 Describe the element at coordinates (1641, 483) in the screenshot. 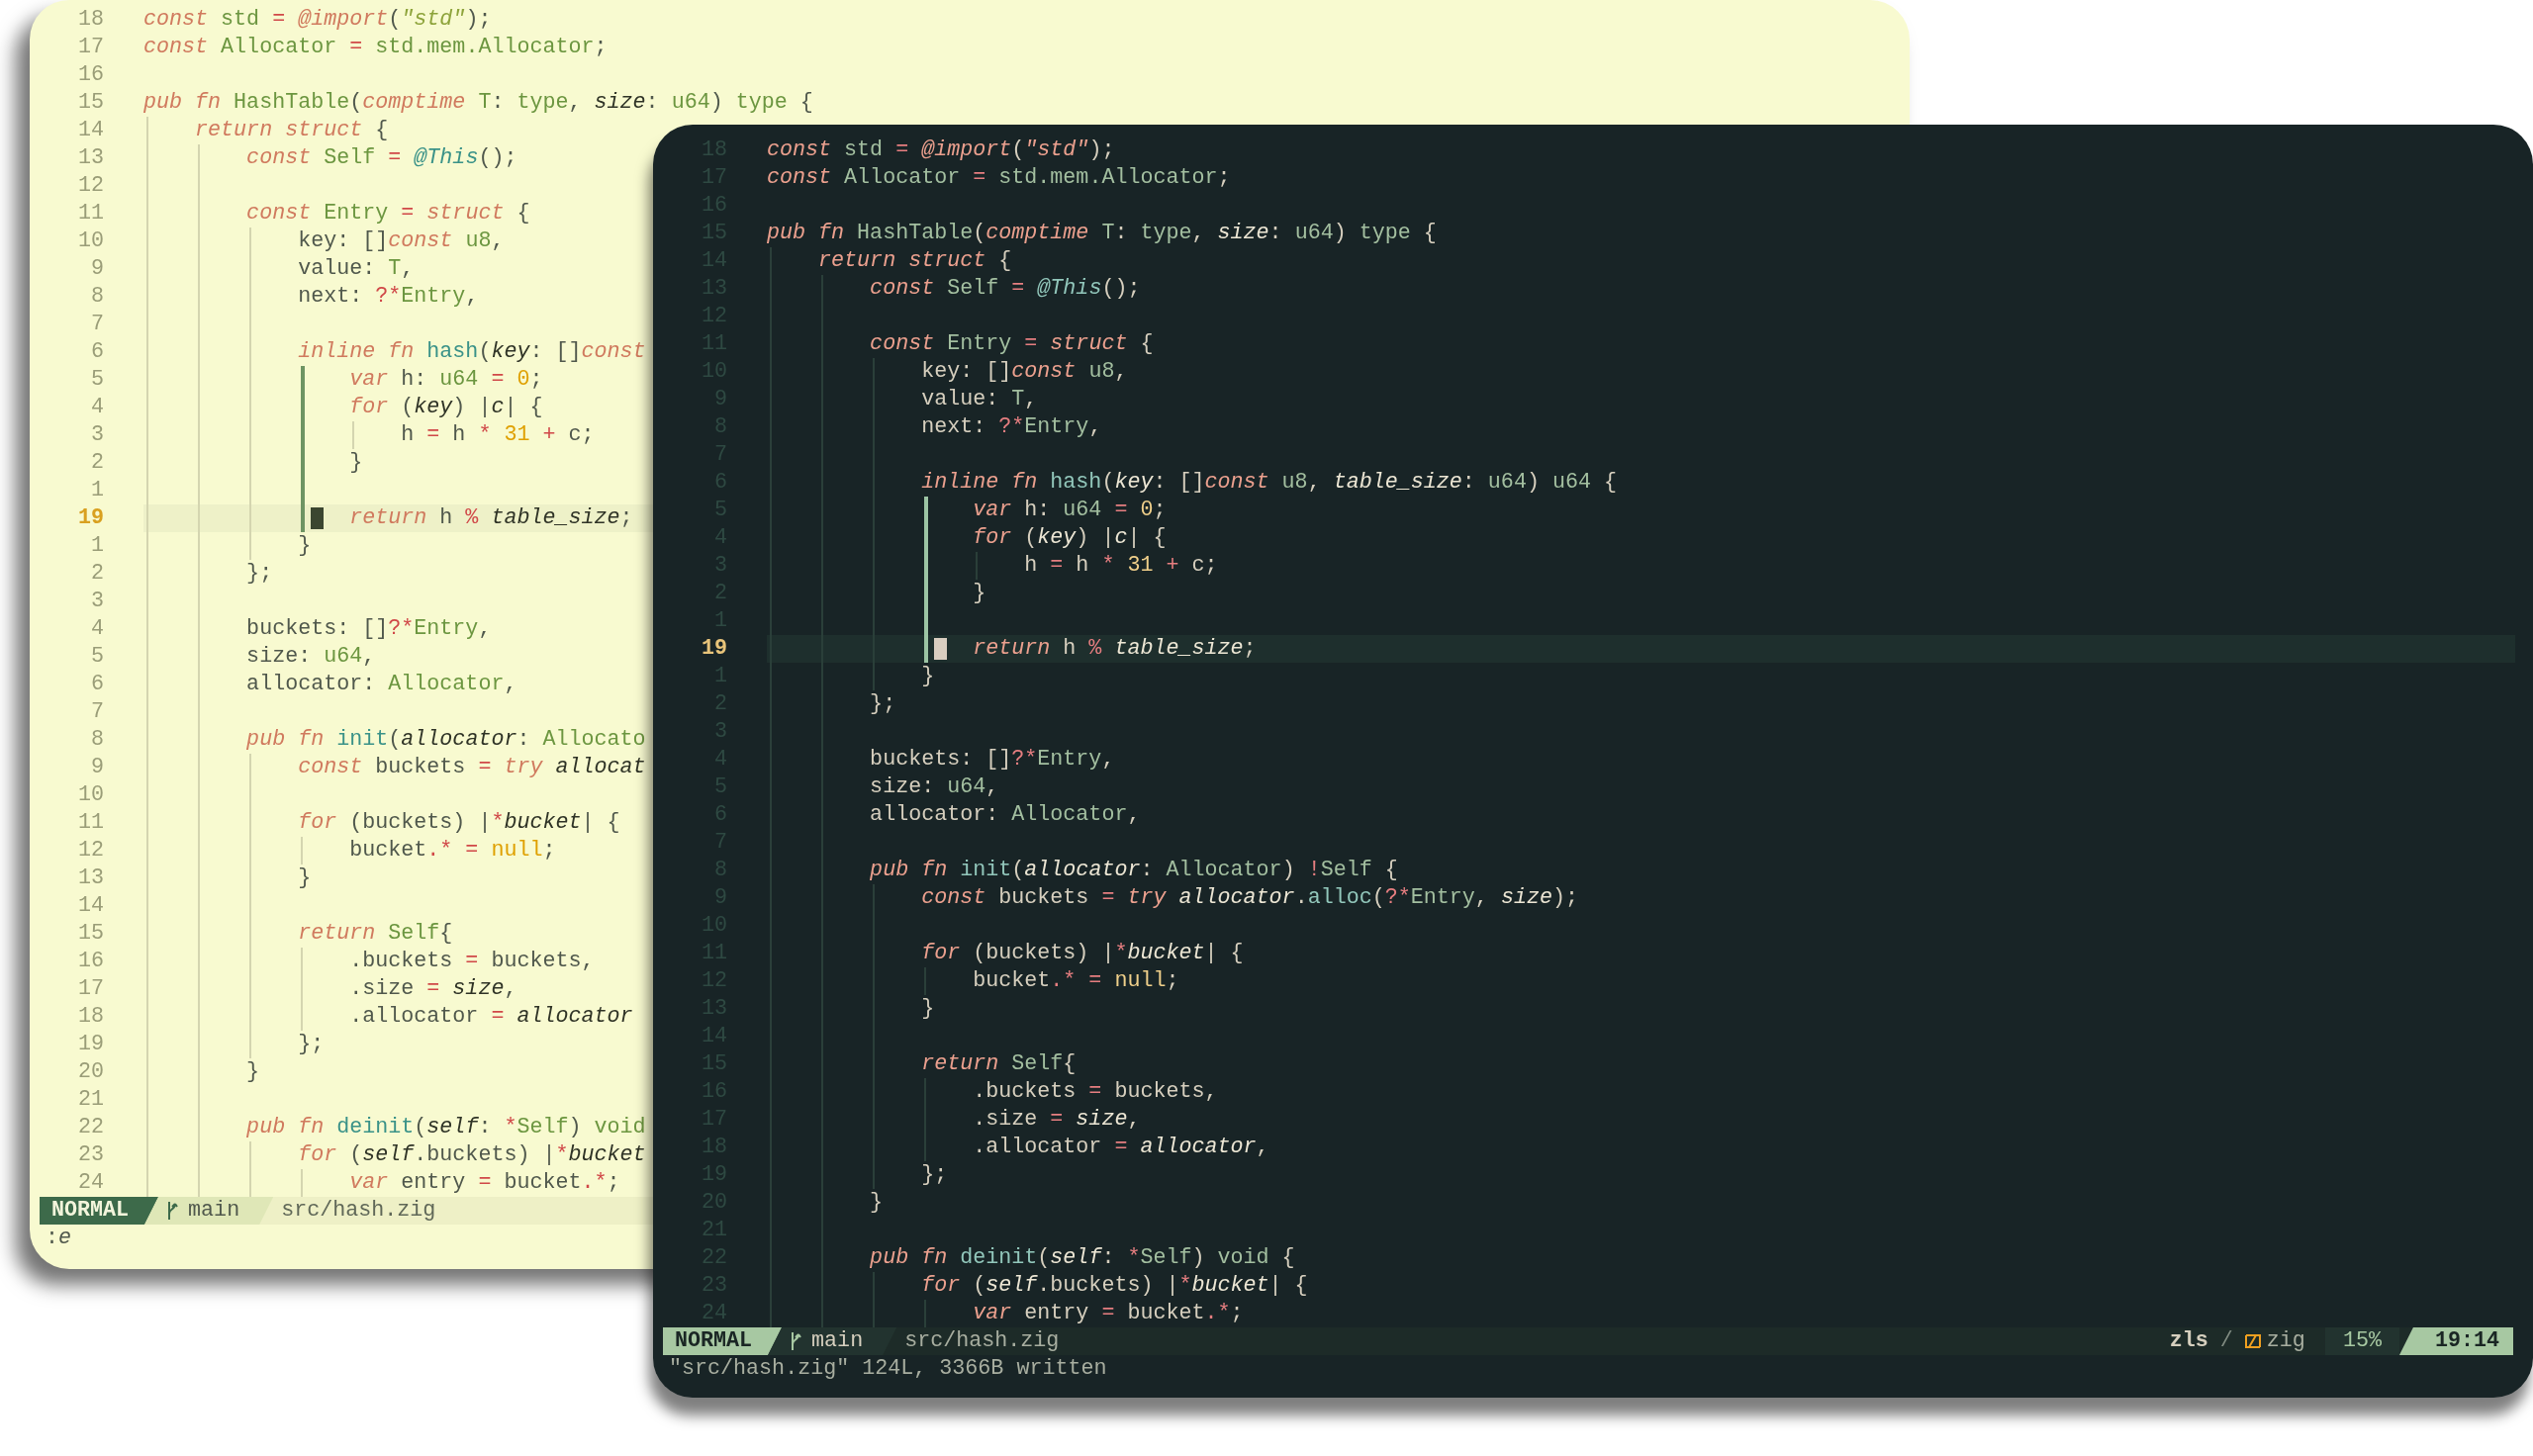

I see `code-line: inline fn hash(key: []const u8, table_size: u64) u64 {` at that location.